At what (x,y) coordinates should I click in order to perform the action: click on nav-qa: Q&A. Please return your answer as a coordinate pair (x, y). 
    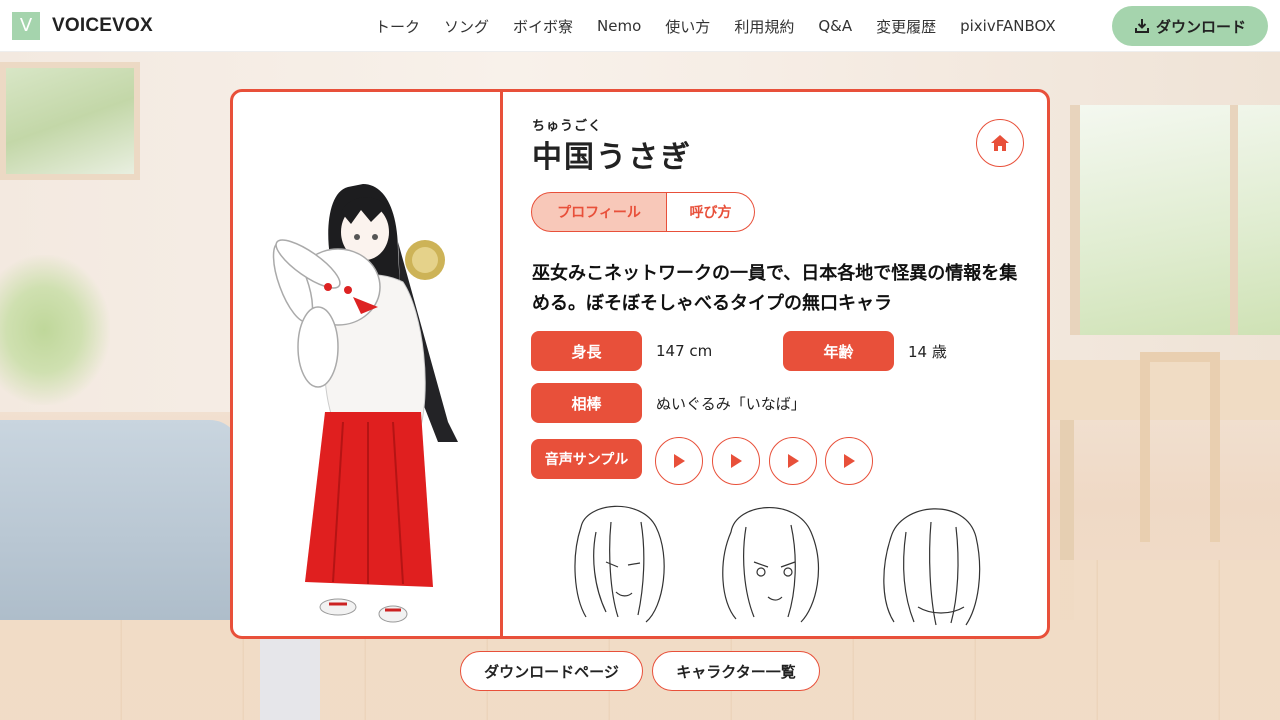
    Looking at the image, I should click on (835, 26).